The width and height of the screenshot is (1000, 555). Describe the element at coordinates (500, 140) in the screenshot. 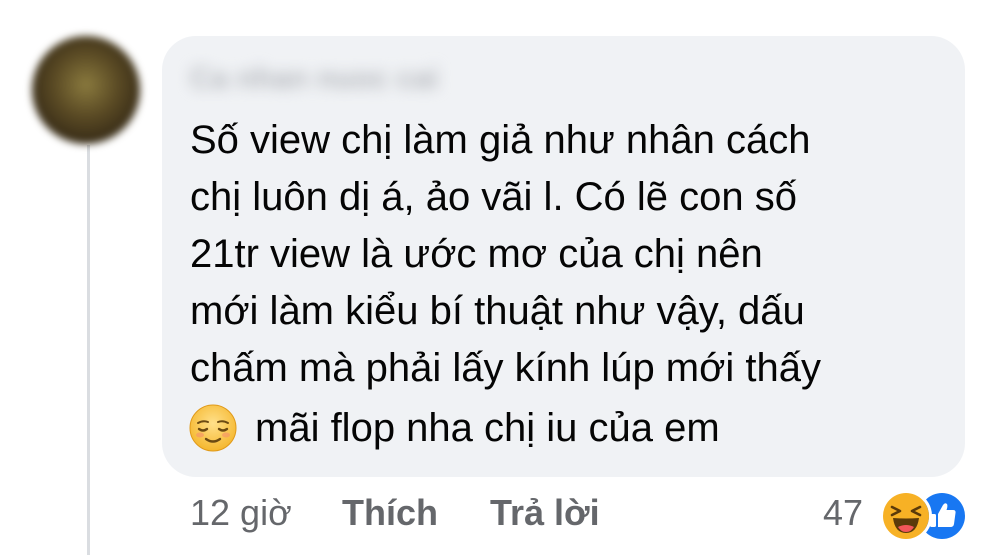

I see `comment-text-line: Số view chị làm giả như nhân cách` at that location.